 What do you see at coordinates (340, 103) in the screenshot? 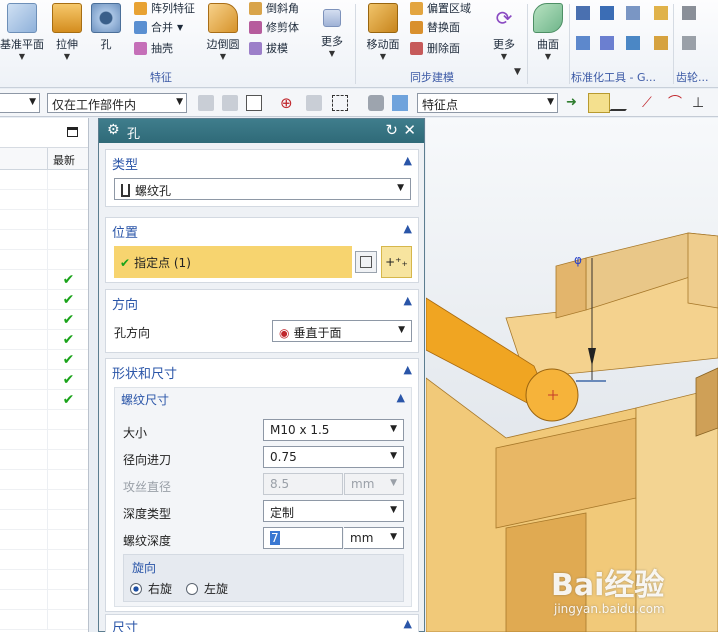
I see `marquee-icon` at bounding box center [340, 103].